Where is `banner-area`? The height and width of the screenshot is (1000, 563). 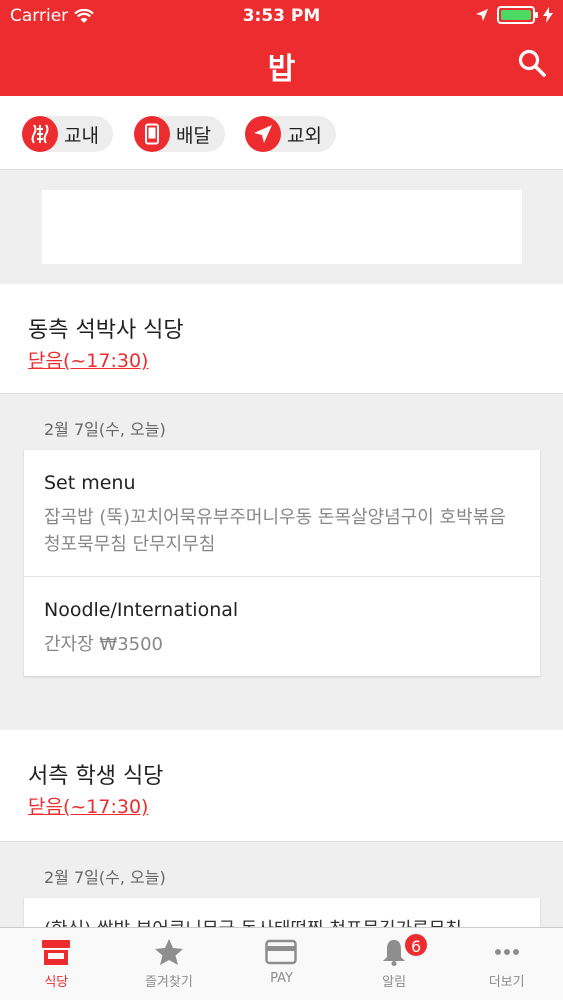 banner-area is located at coordinates (281, 227).